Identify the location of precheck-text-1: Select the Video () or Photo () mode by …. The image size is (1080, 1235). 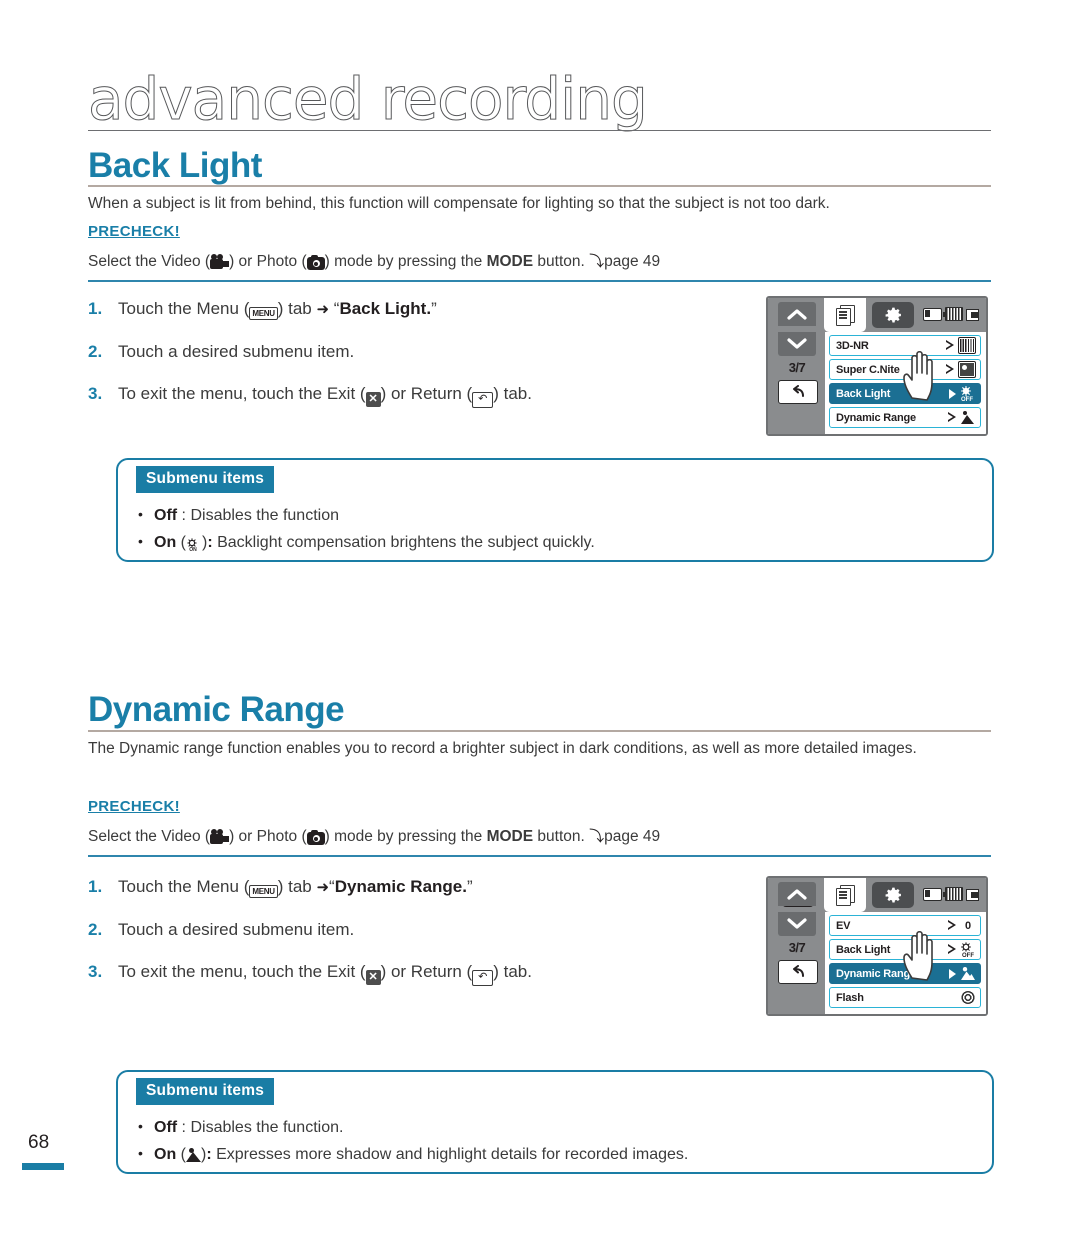
(540, 262).